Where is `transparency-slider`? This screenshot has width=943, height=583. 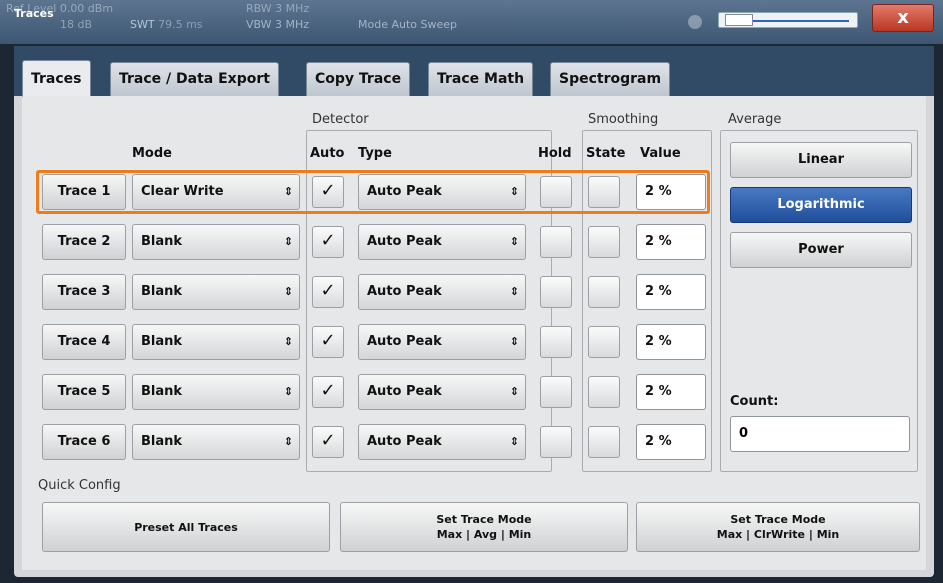 transparency-slider is located at coordinates (788, 20).